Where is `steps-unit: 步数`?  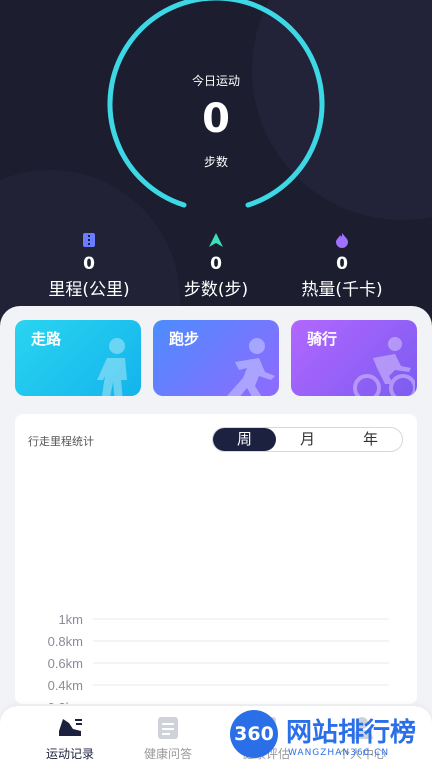
steps-unit: 步数 is located at coordinates (215, 162).